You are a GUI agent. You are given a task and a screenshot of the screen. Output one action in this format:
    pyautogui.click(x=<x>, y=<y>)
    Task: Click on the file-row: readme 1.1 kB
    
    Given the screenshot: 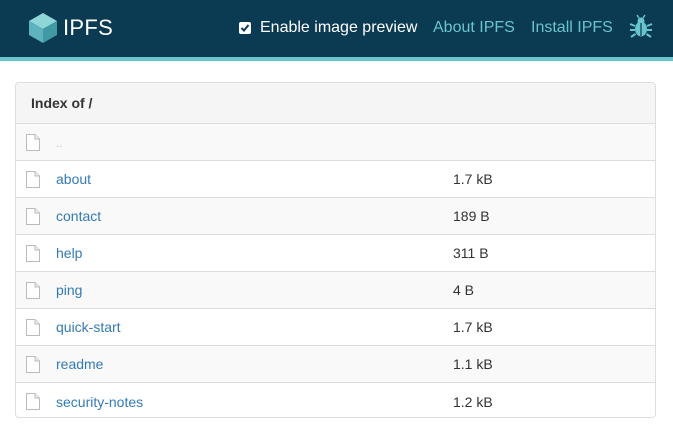 What is the action you would take?
    pyautogui.click(x=335, y=364)
    